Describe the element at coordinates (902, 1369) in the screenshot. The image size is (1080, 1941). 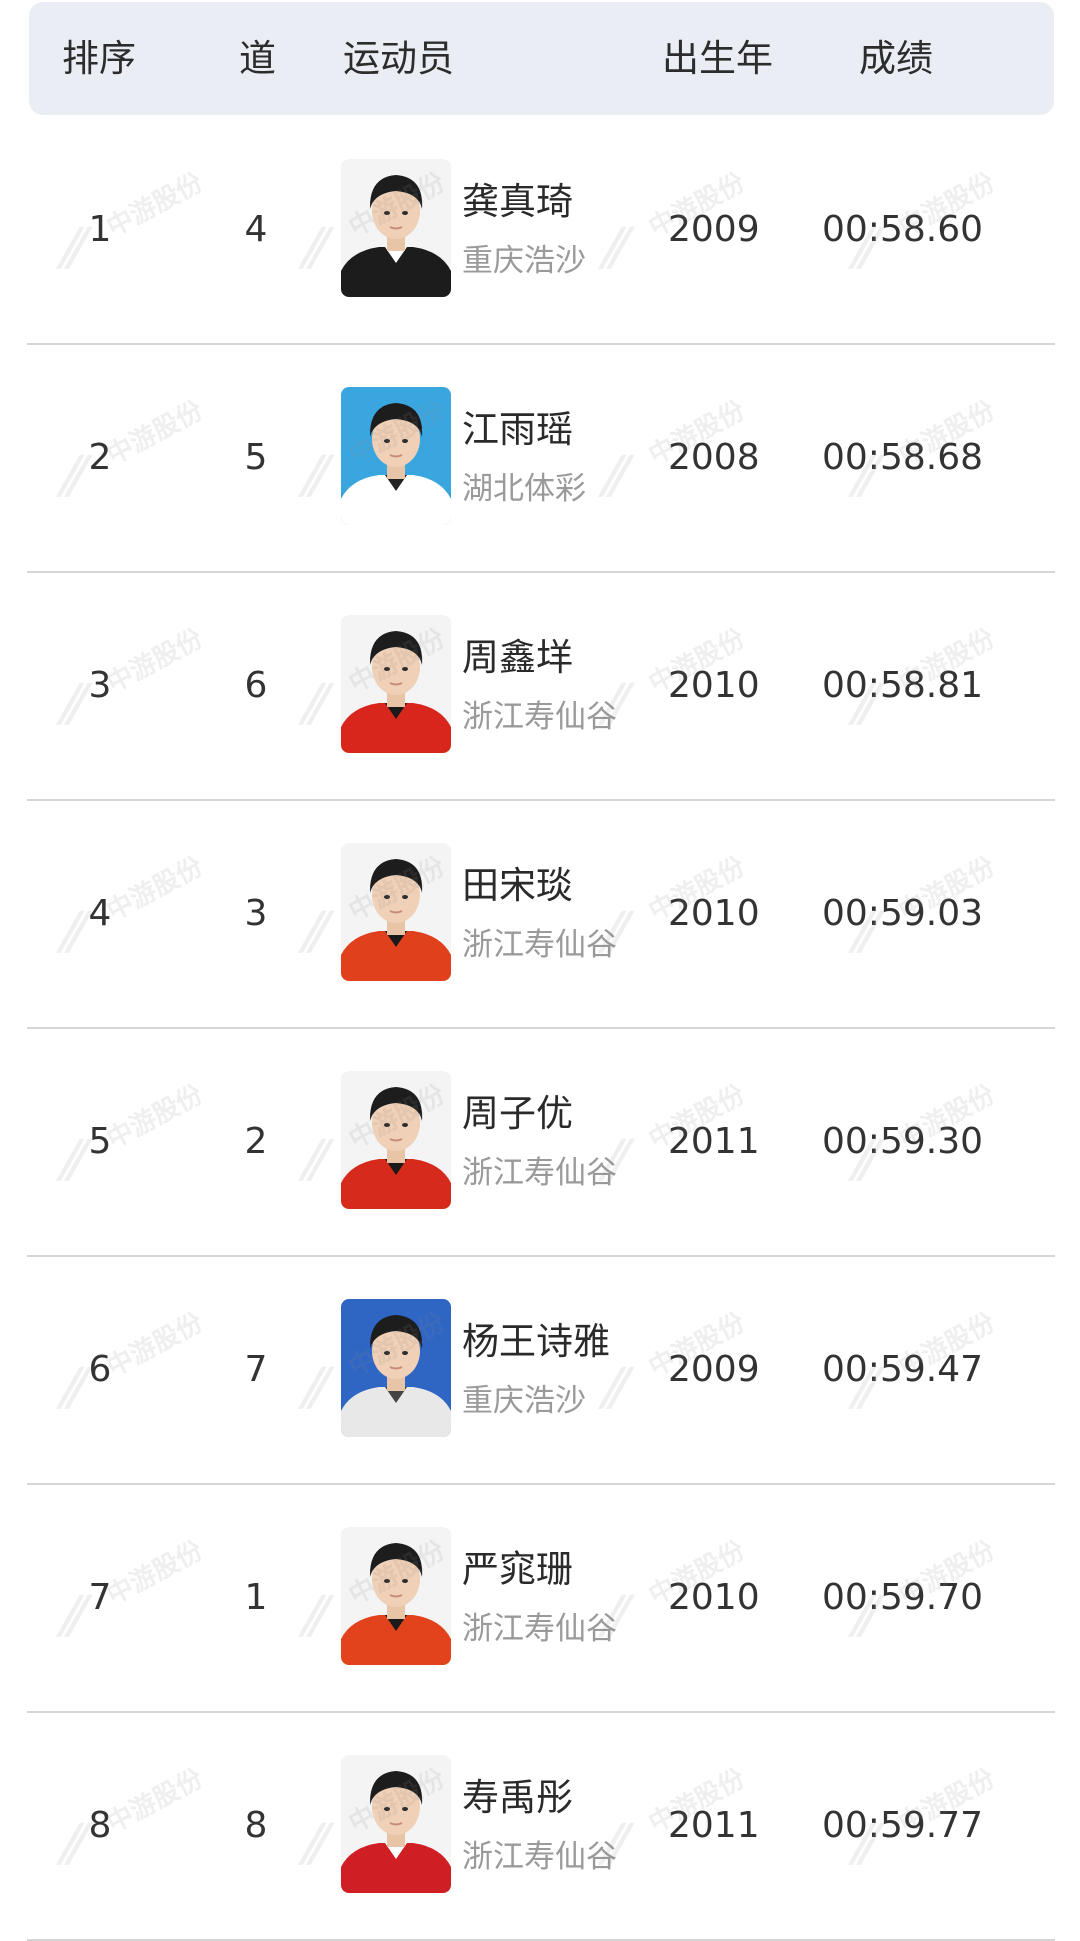
I see `result-cell: 00:59.47` at that location.